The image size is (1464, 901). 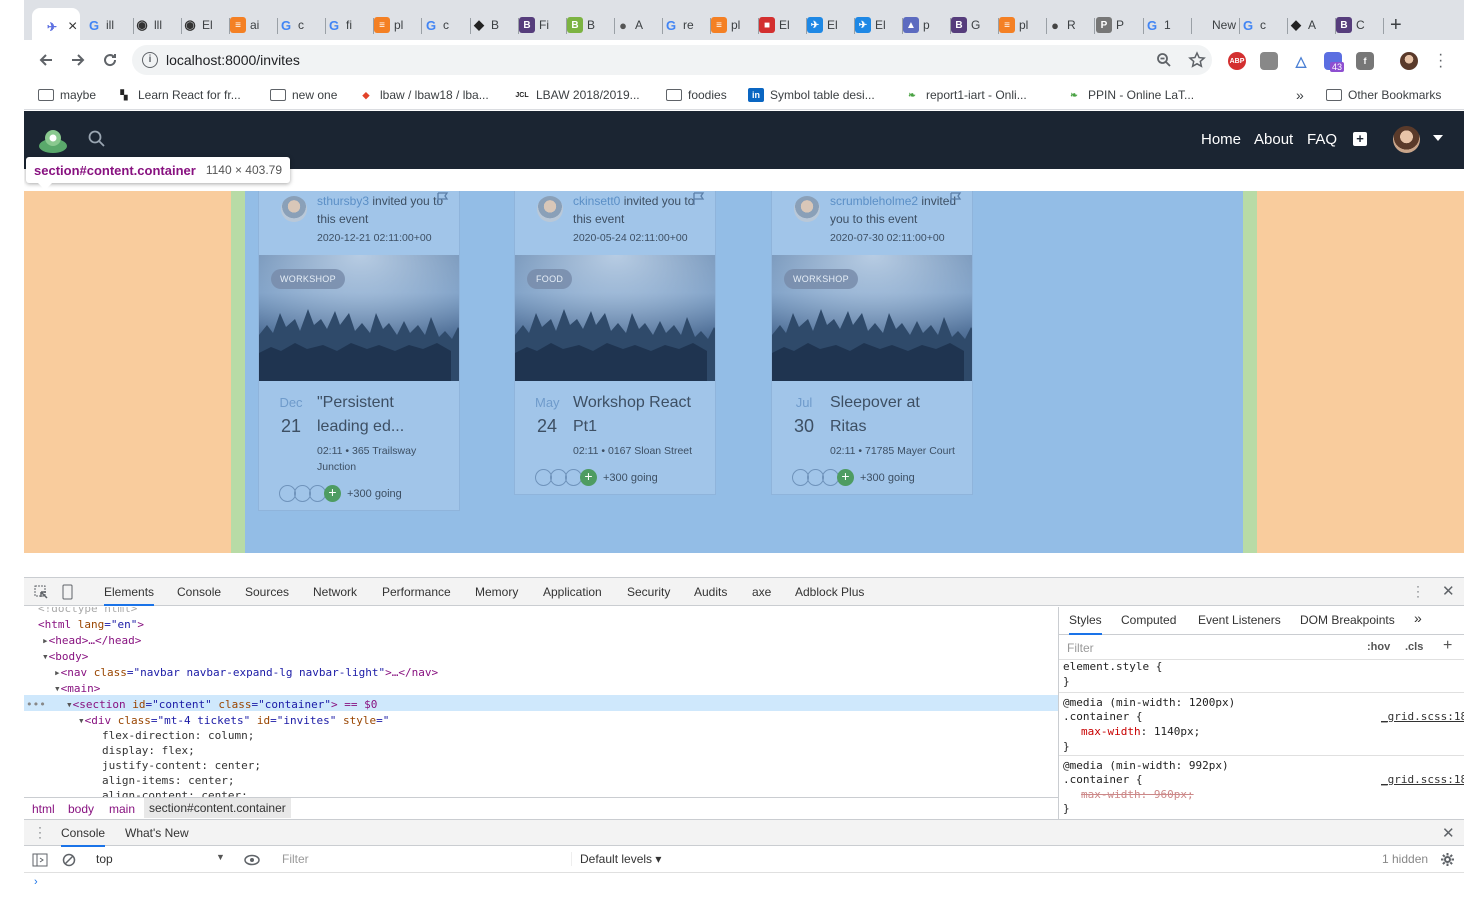 I want to click on user-menu-caret-icon, so click(x=1438, y=138).